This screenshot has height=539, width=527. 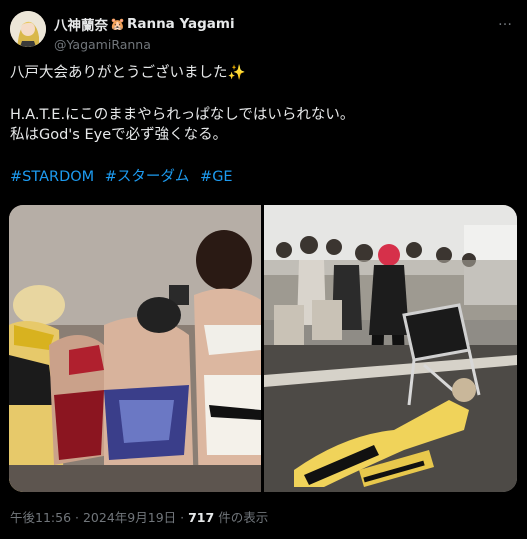 I want to click on avatar-illustration-icon, so click(x=28, y=29).